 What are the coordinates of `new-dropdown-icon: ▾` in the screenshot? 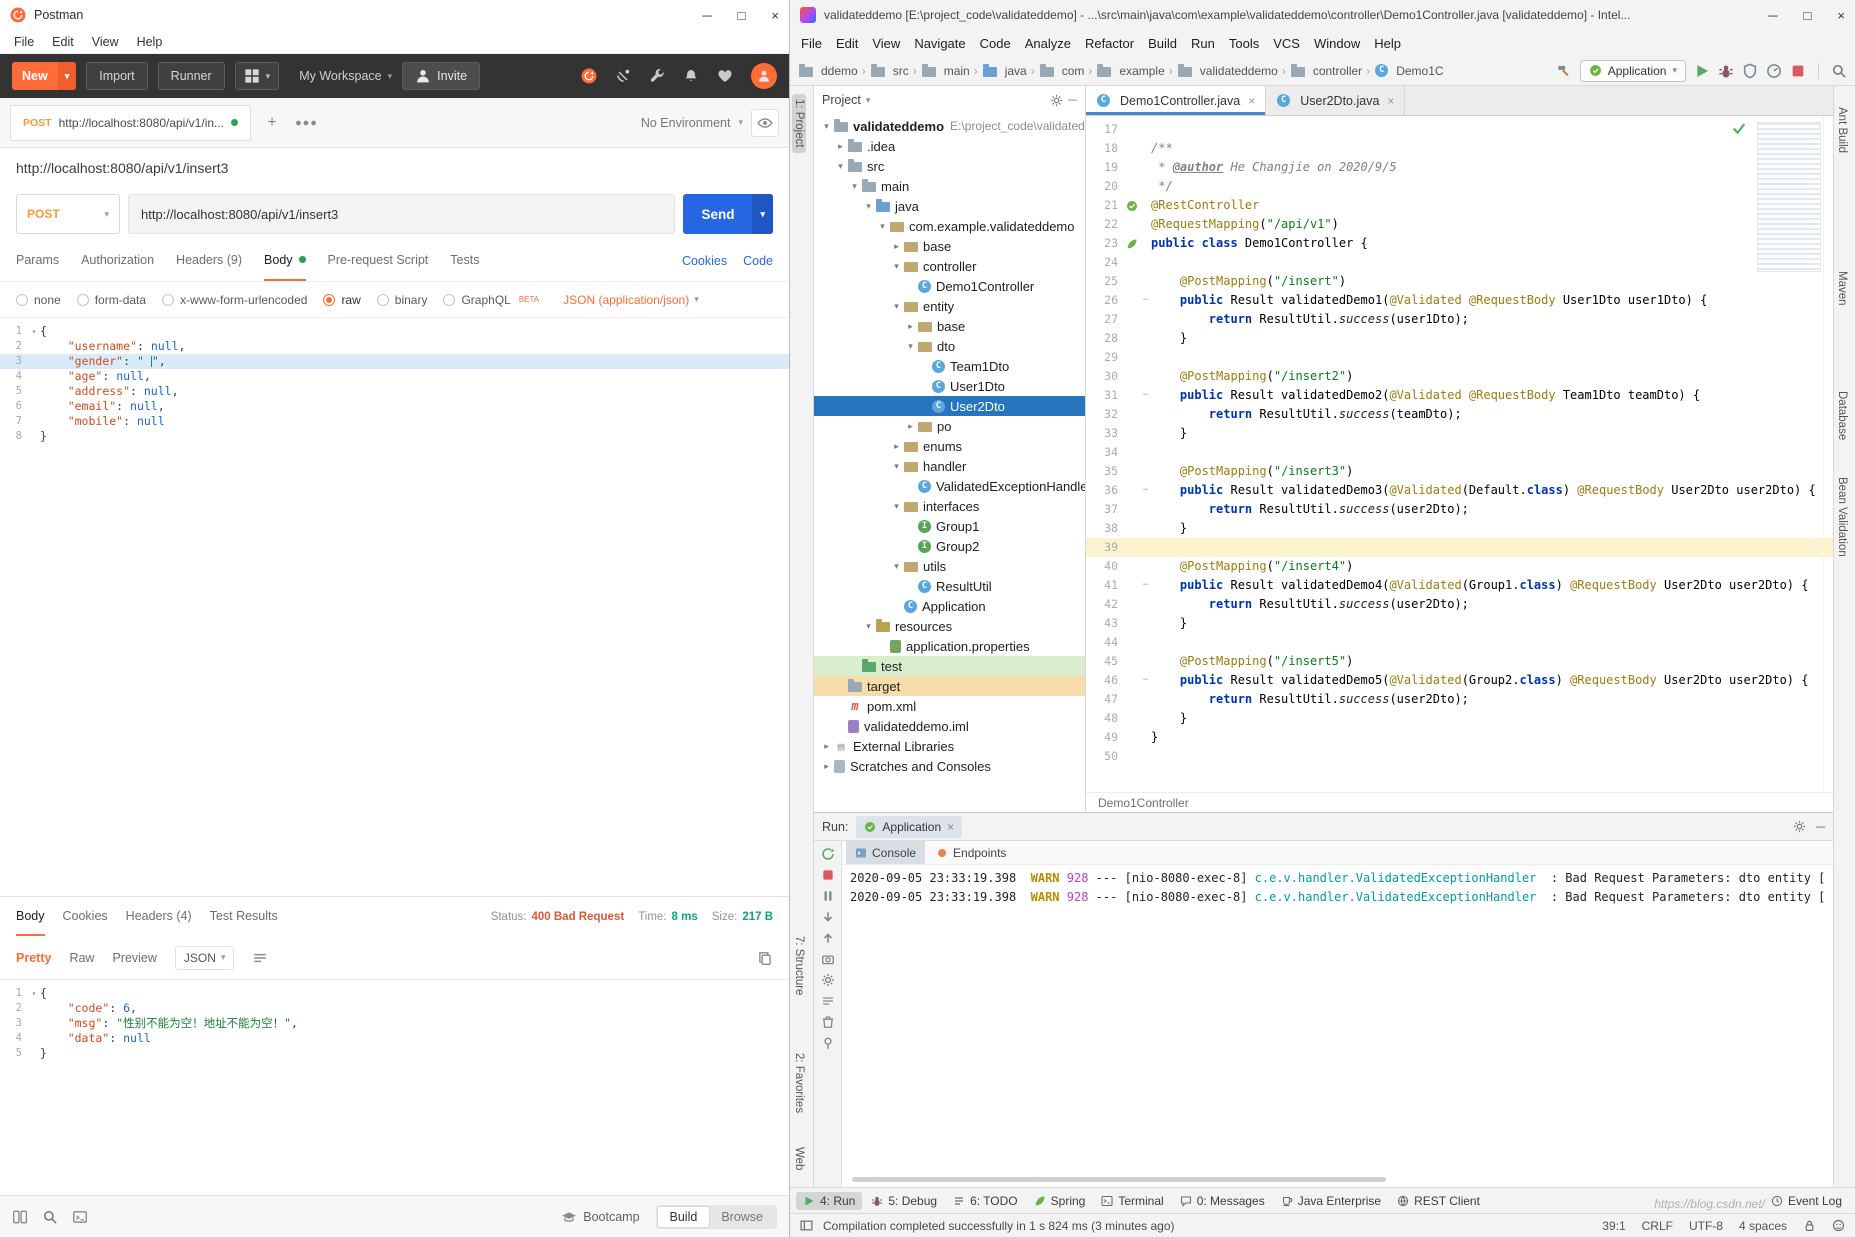 It's located at (67, 76).